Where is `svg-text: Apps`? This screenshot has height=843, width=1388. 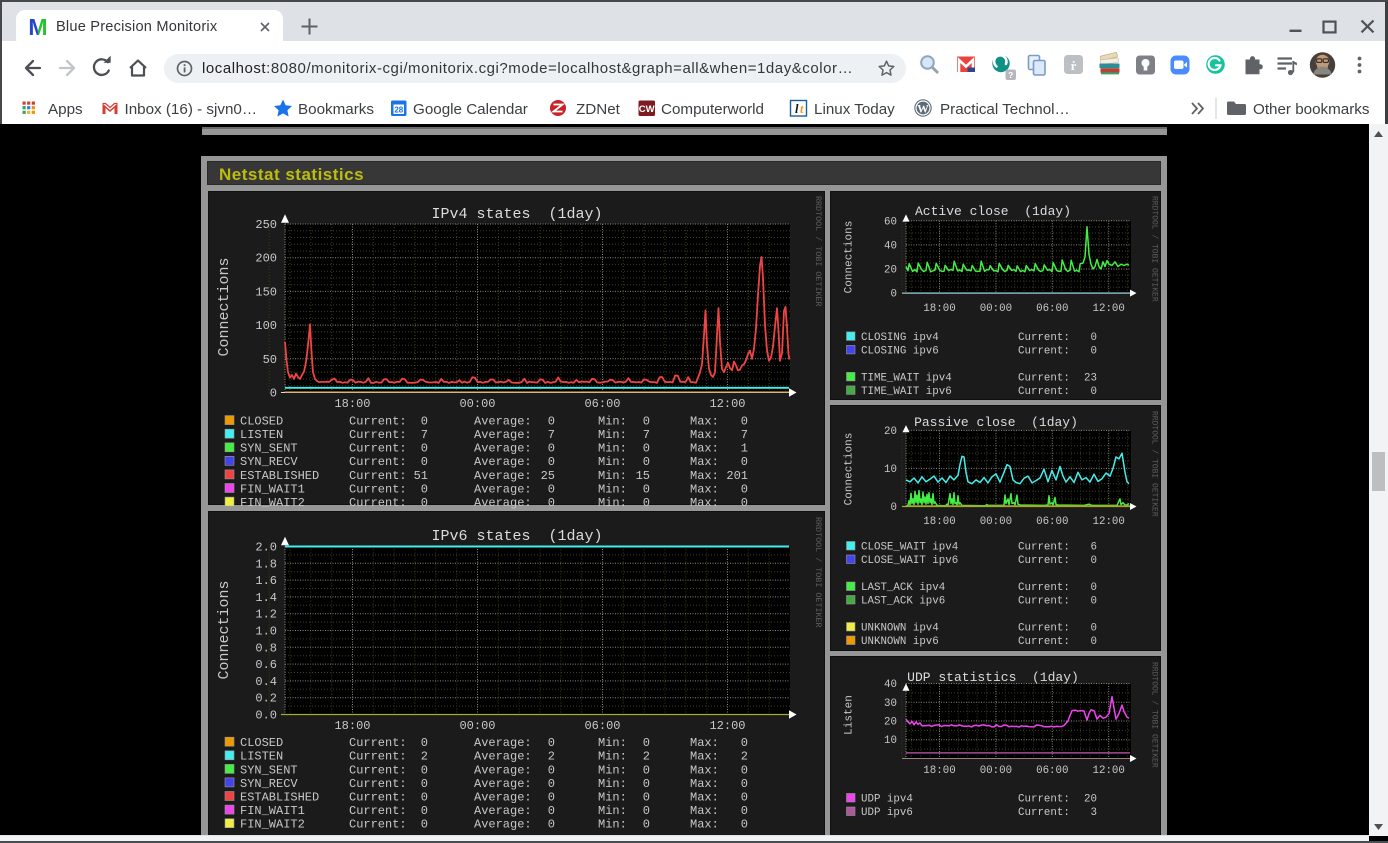 svg-text: Apps is located at coordinates (65, 109).